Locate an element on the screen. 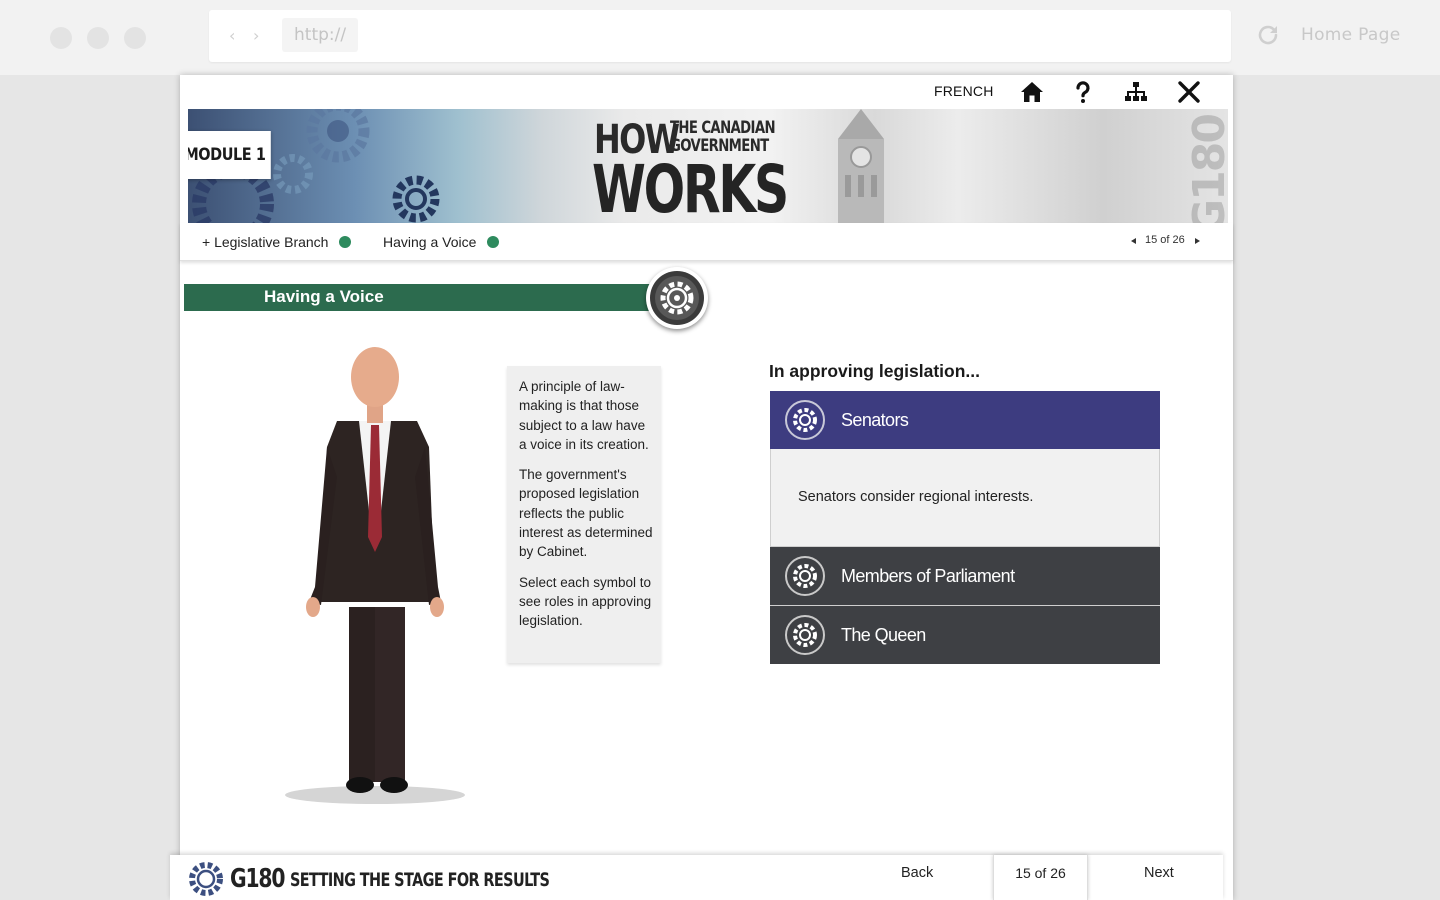 This screenshot has height=900, width=1440. help-icon is located at coordinates (1083, 92).